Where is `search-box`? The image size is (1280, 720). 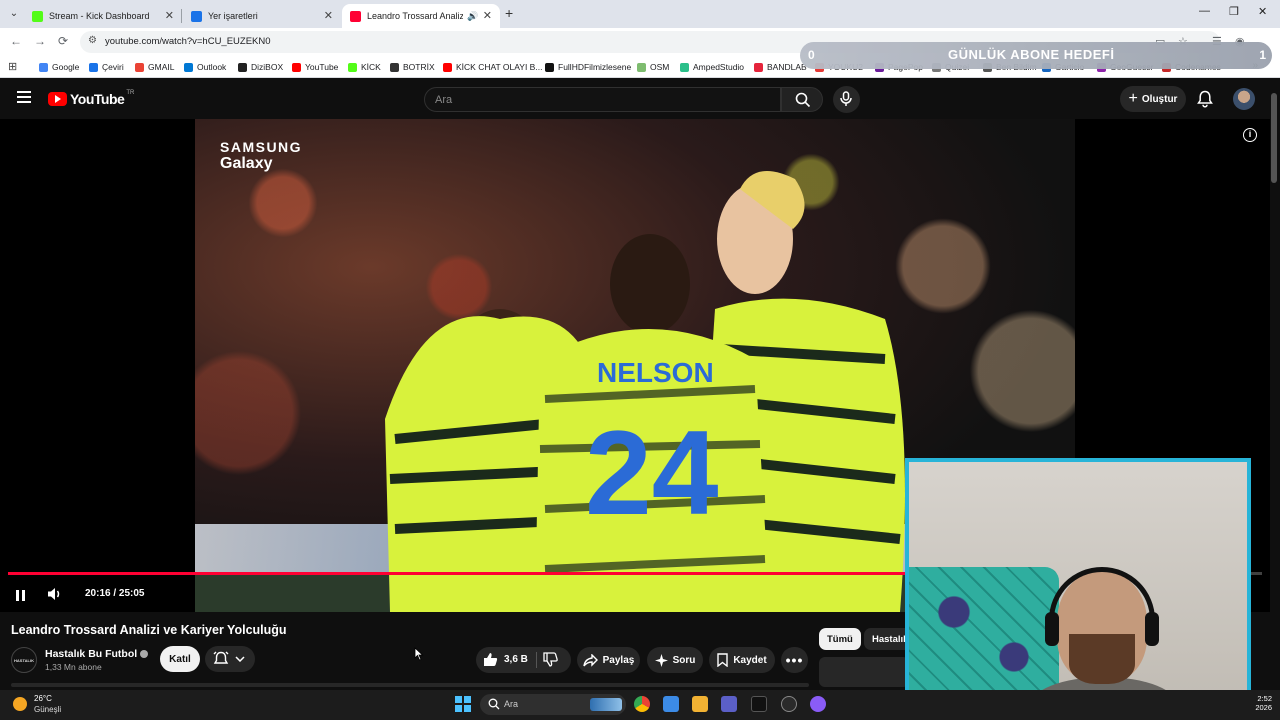 search-box is located at coordinates (602, 99).